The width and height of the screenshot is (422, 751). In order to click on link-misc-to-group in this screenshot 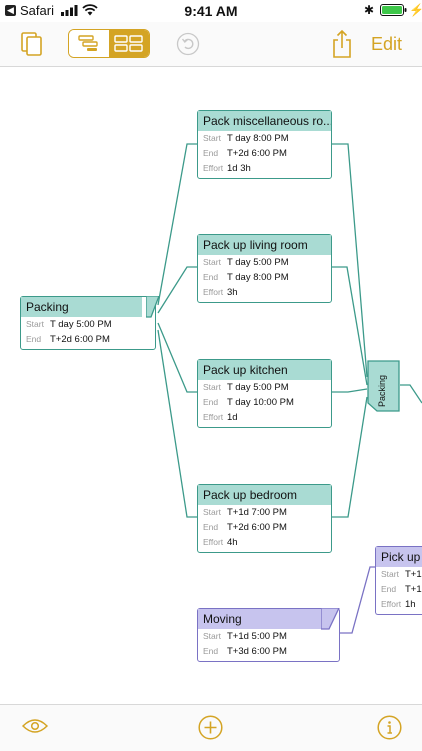, I will do `click(350, 260)`.